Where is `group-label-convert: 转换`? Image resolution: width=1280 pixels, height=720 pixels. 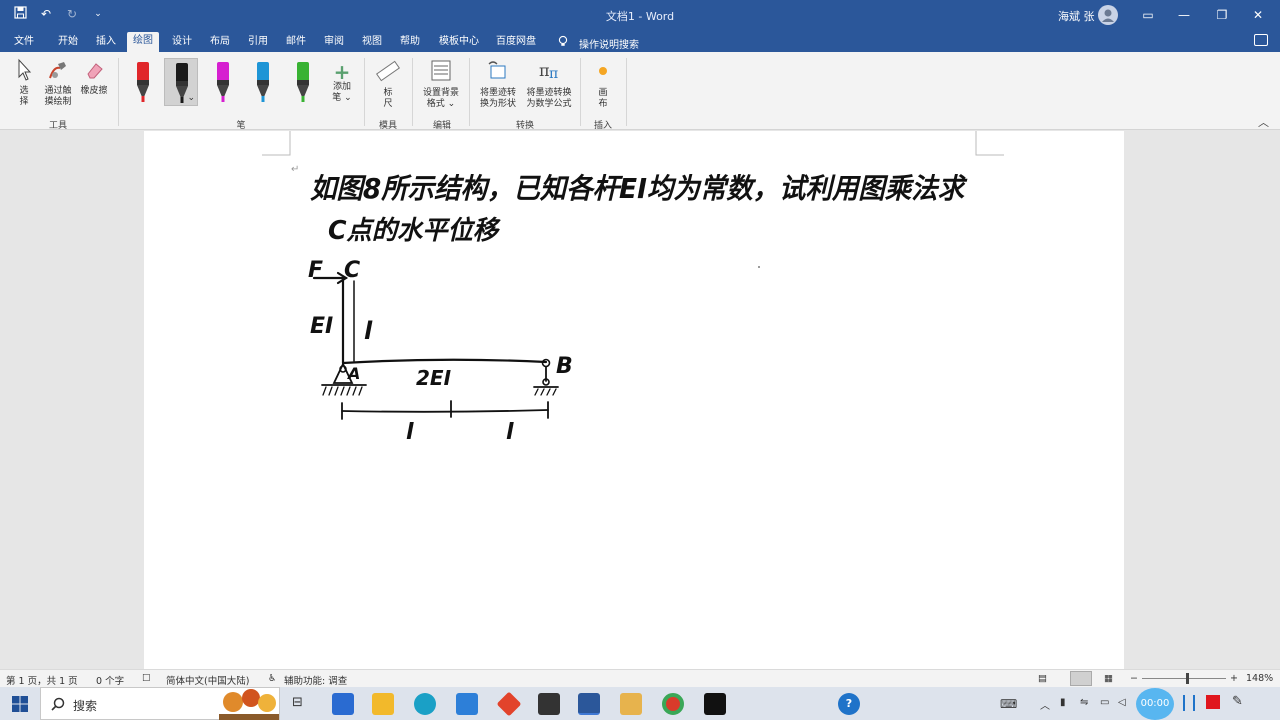
group-label-convert: 转换 is located at coordinates (524, 126).